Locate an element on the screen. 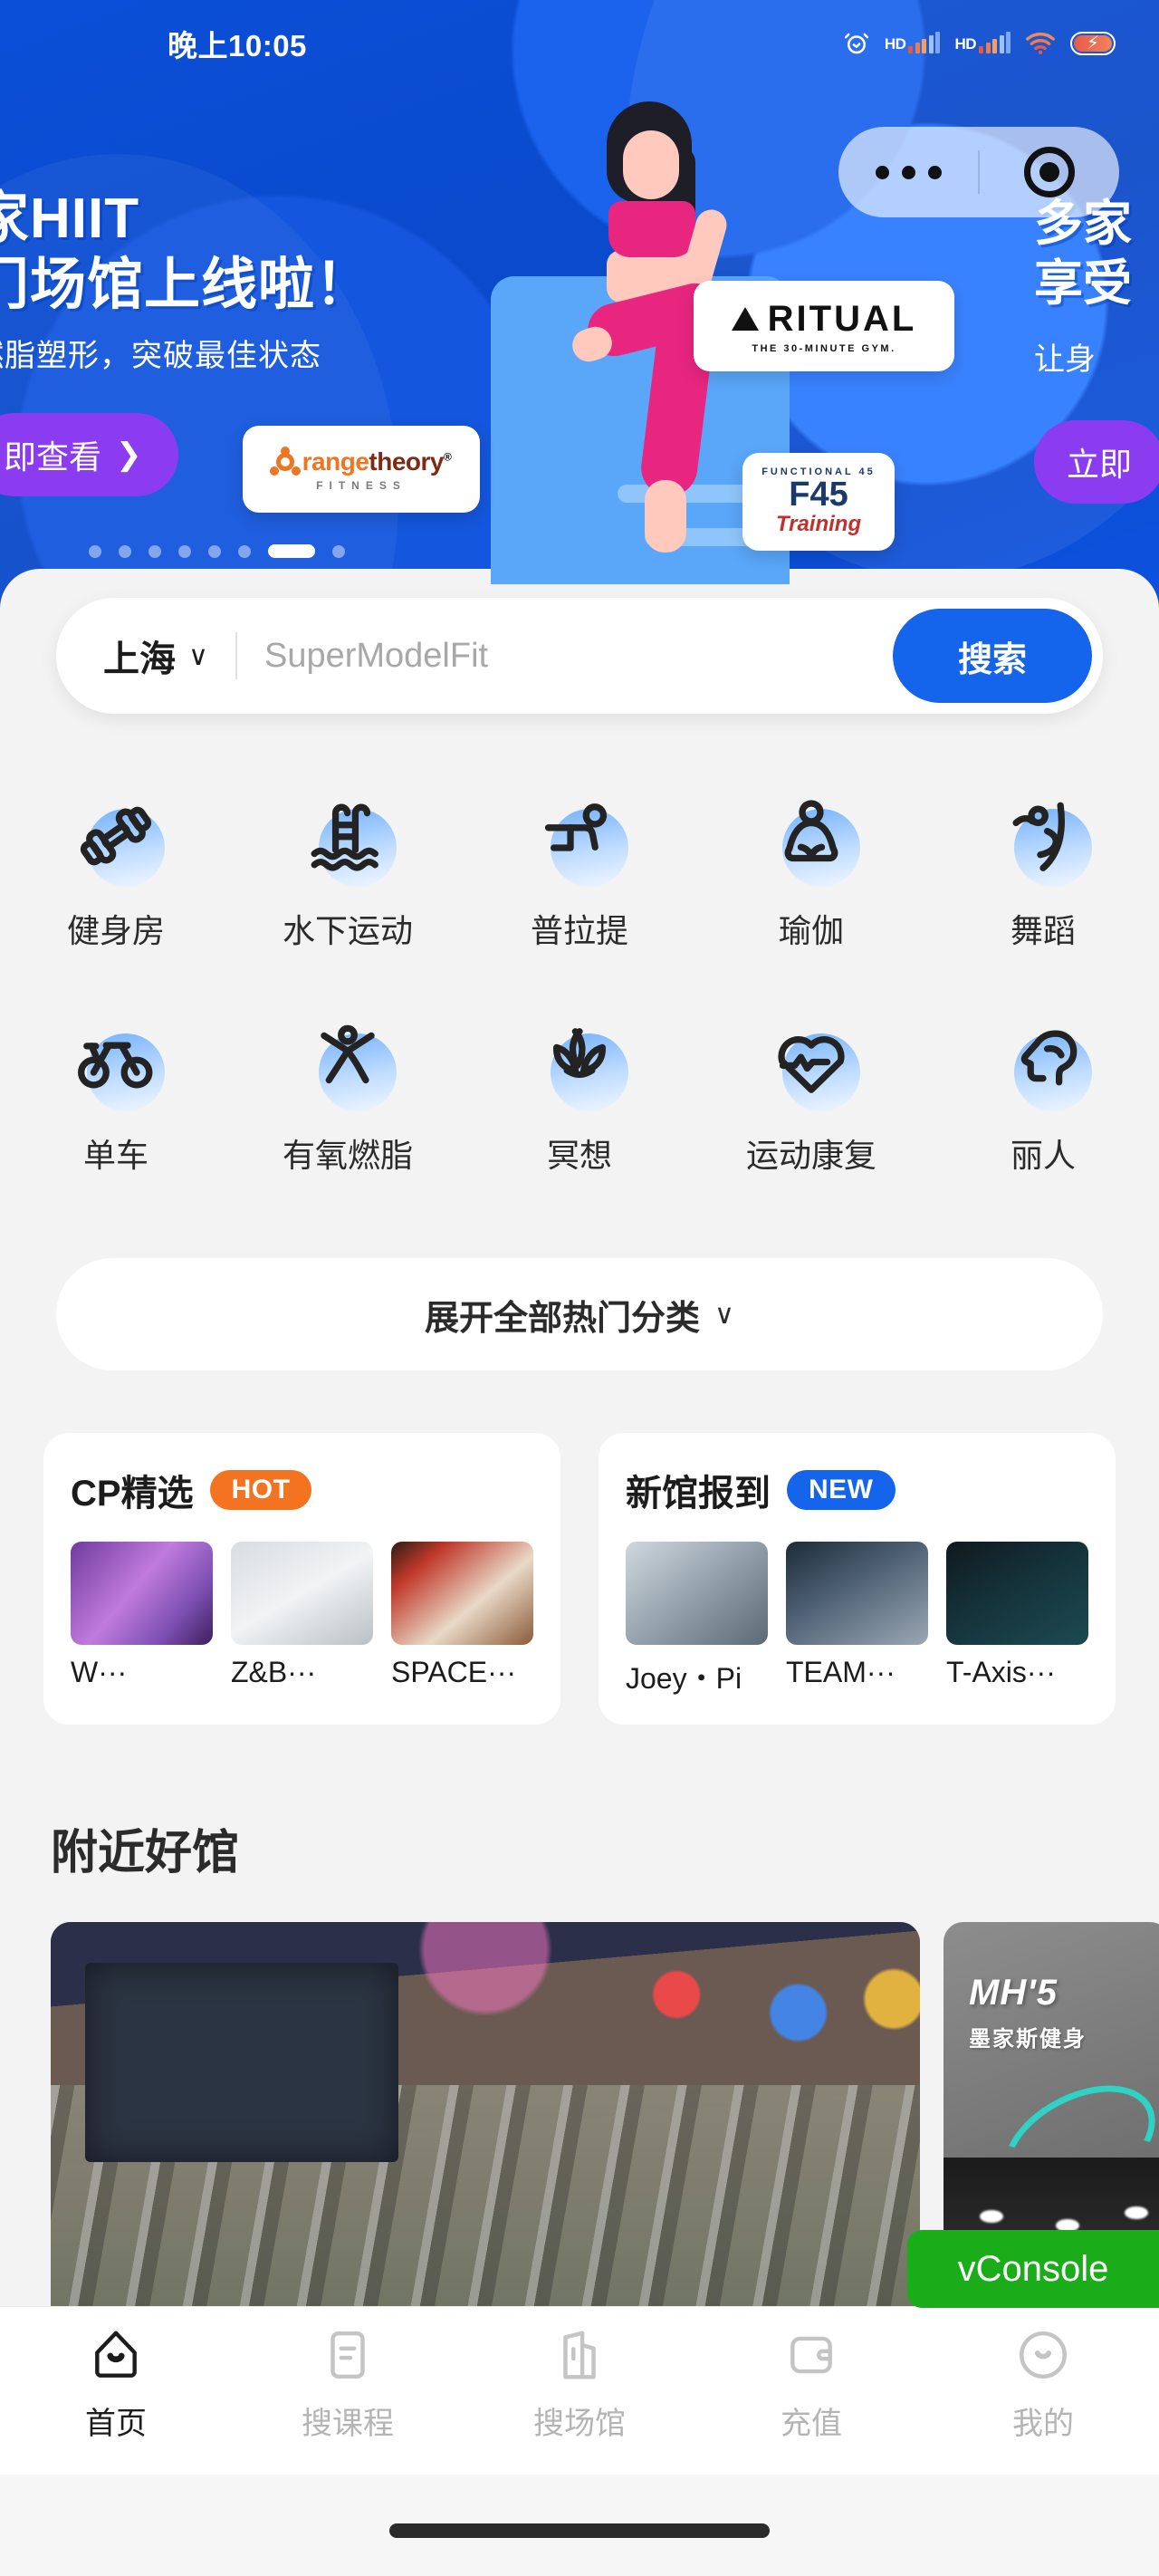  bottom-tab-bar: 首页 搜课程 搜场馆 充值 我的 is located at coordinates (579, 2390).